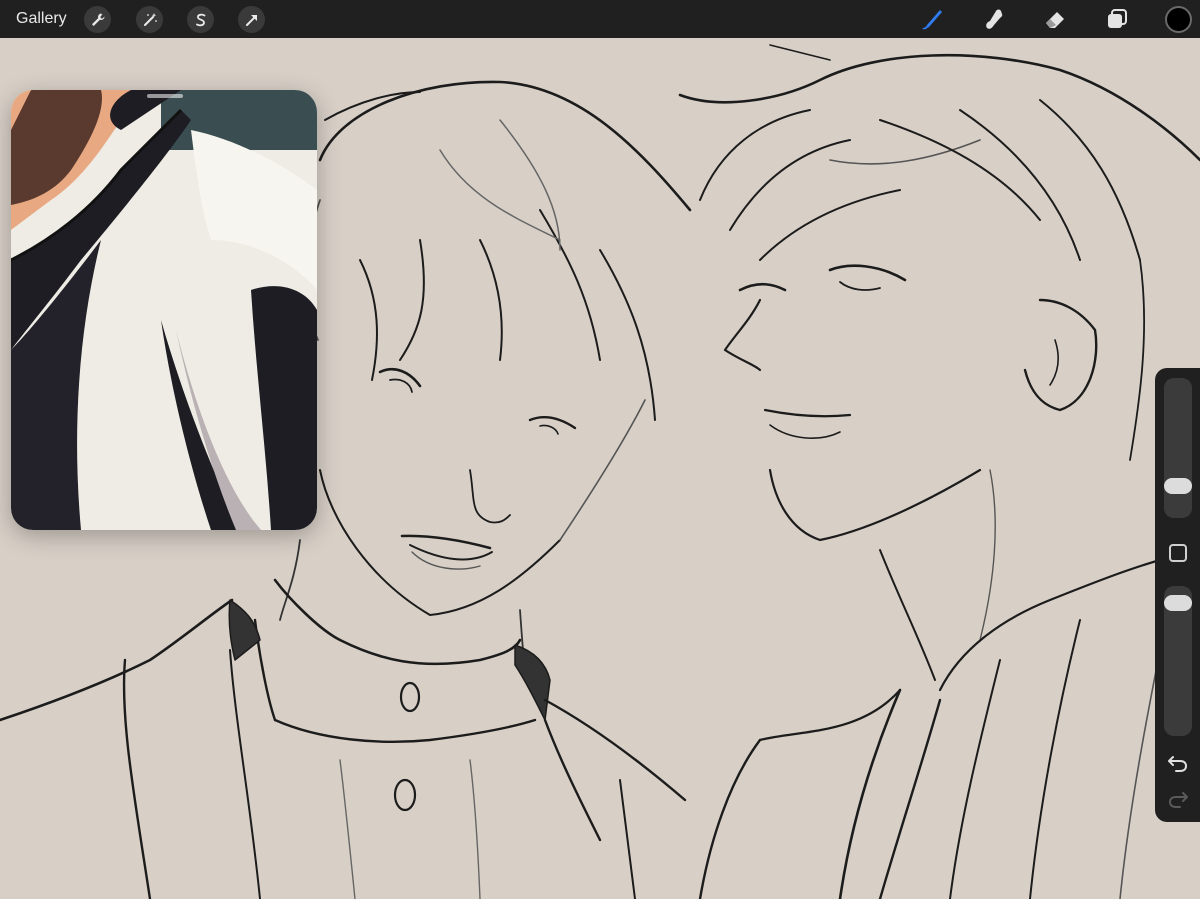 The width and height of the screenshot is (1200, 899). I want to click on reference-window, so click(164, 310).